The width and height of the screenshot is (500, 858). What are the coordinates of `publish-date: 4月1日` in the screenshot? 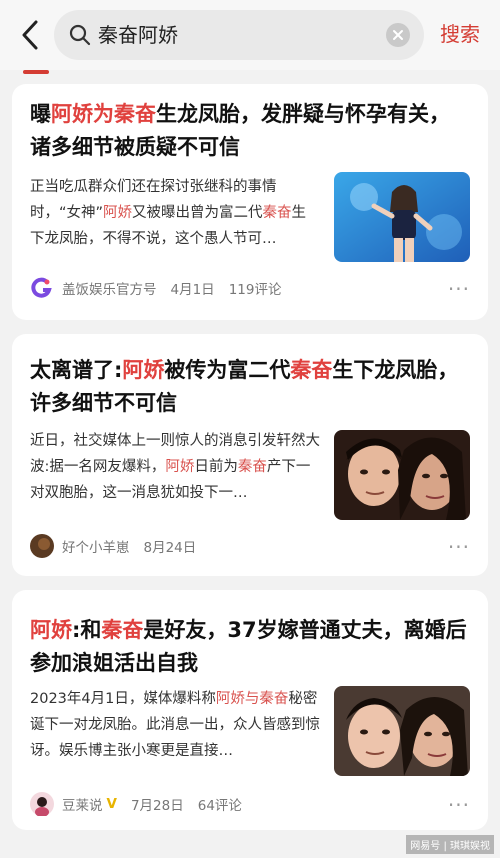 It's located at (192, 290).